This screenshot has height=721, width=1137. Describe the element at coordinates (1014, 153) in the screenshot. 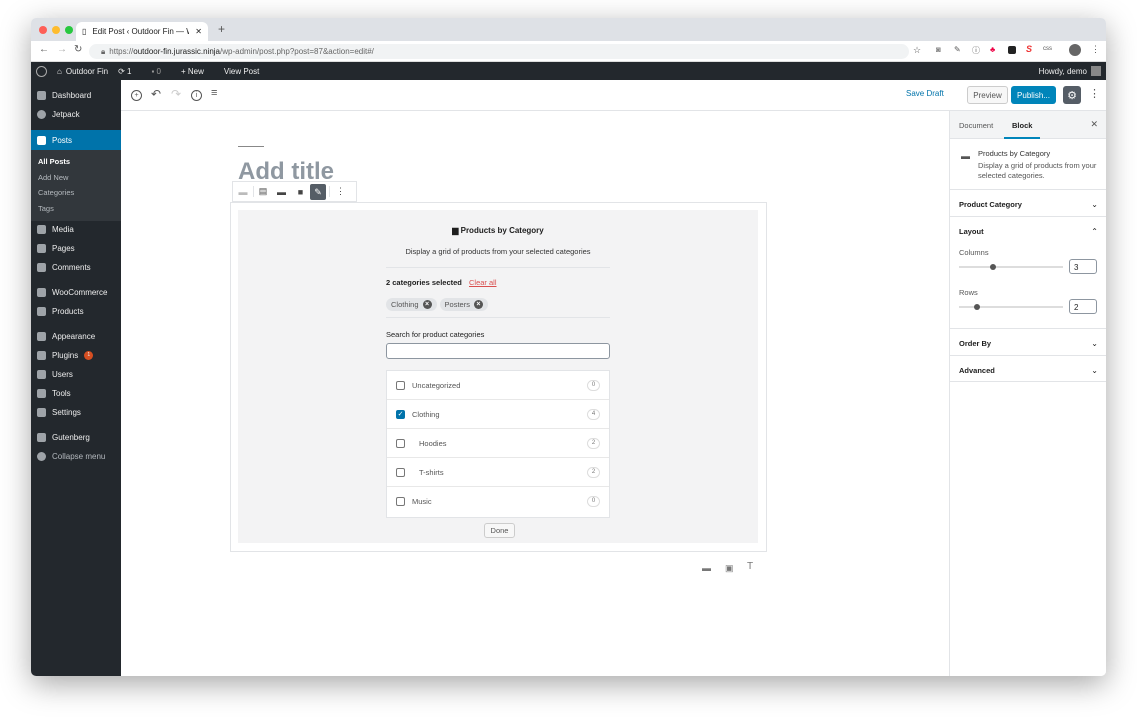

I see `block-card-title: Products by Category` at that location.